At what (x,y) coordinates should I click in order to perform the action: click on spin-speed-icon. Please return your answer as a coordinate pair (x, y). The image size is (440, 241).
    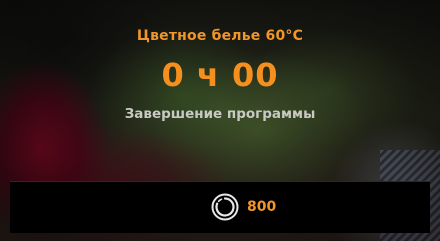
    Looking at the image, I should click on (225, 207).